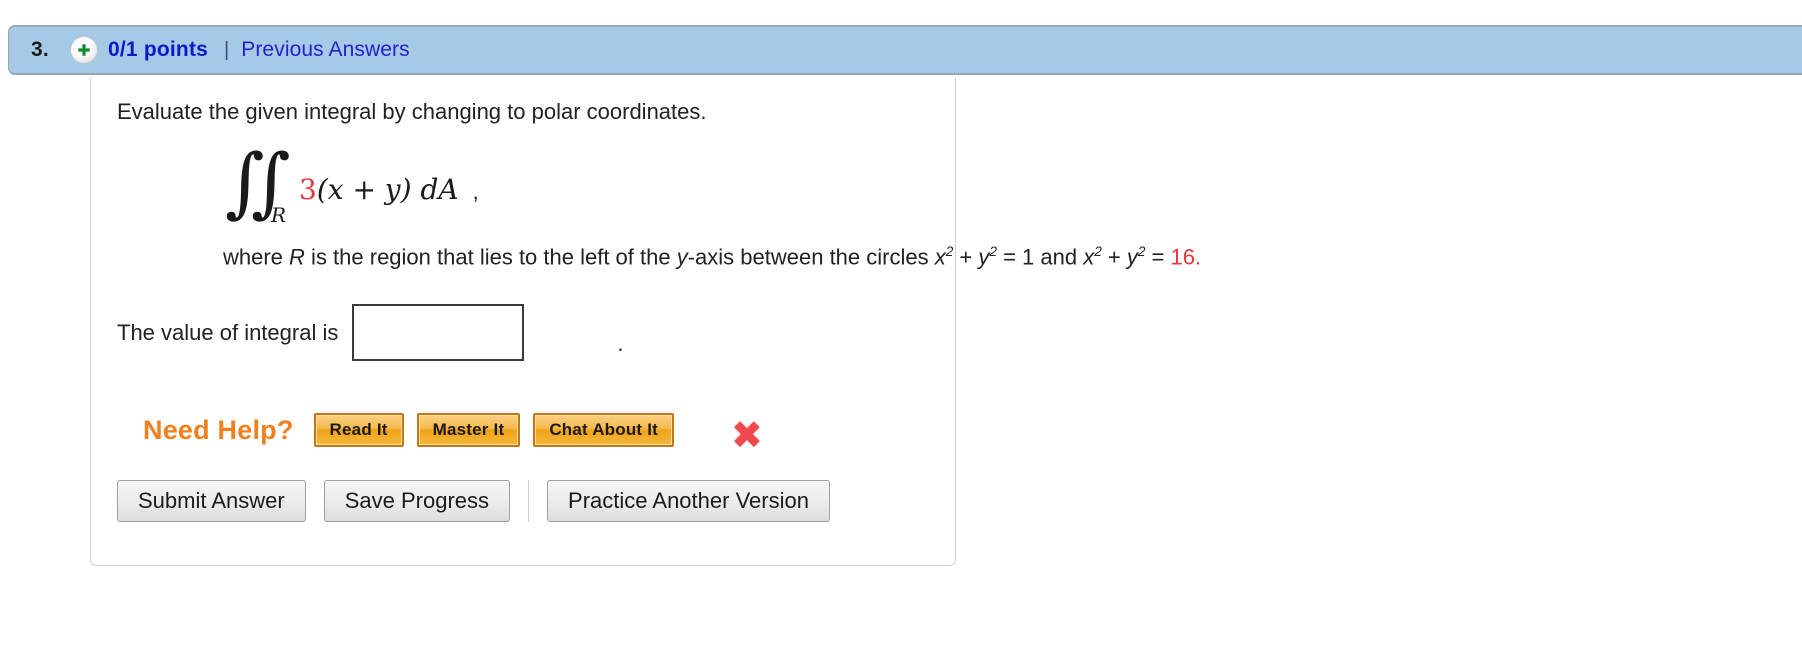 The width and height of the screenshot is (1802, 666). I want to click on save-progress-button: Save Progress, so click(417, 501).